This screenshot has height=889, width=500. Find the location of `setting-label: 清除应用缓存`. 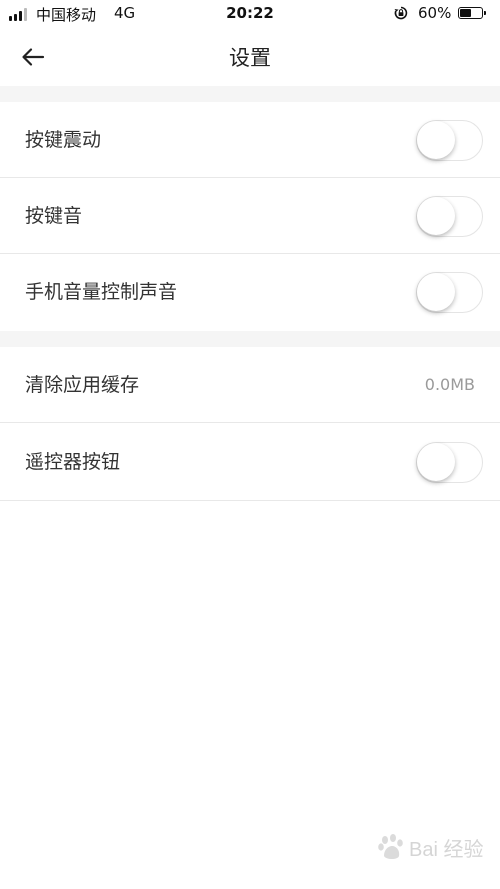

setting-label: 清除应用缓存 is located at coordinates (82, 385).